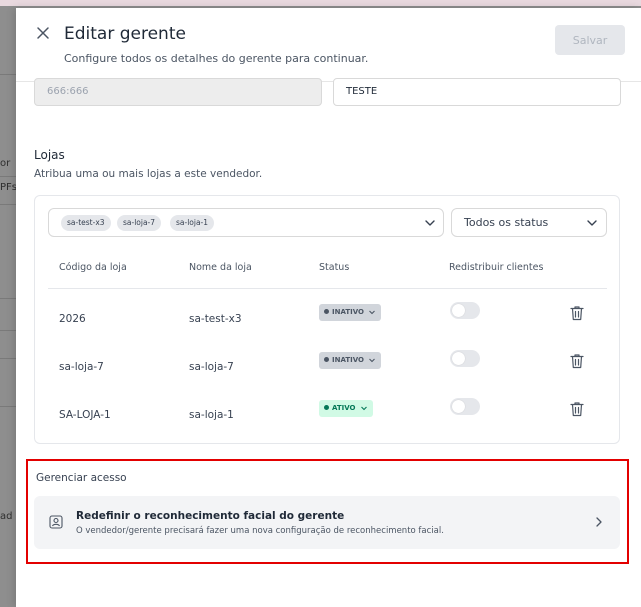  Describe the element at coordinates (220, 267) in the screenshot. I see `column-header-name: Nome da loja` at that location.